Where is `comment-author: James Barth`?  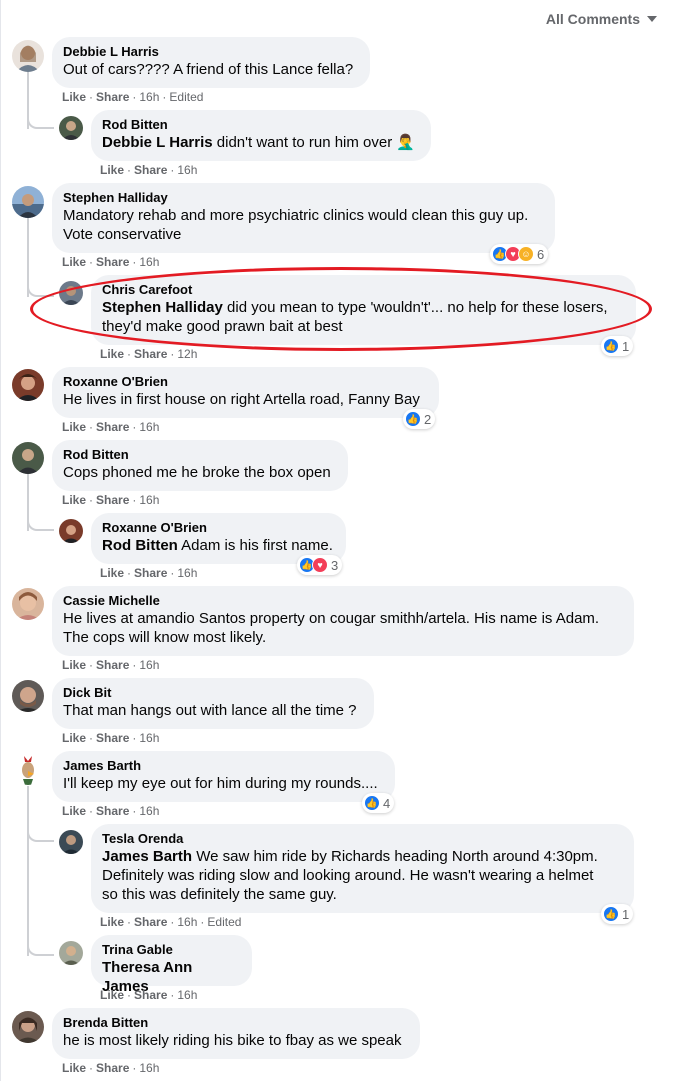
comment-author: James Barth is located at coordinates (223, 766).